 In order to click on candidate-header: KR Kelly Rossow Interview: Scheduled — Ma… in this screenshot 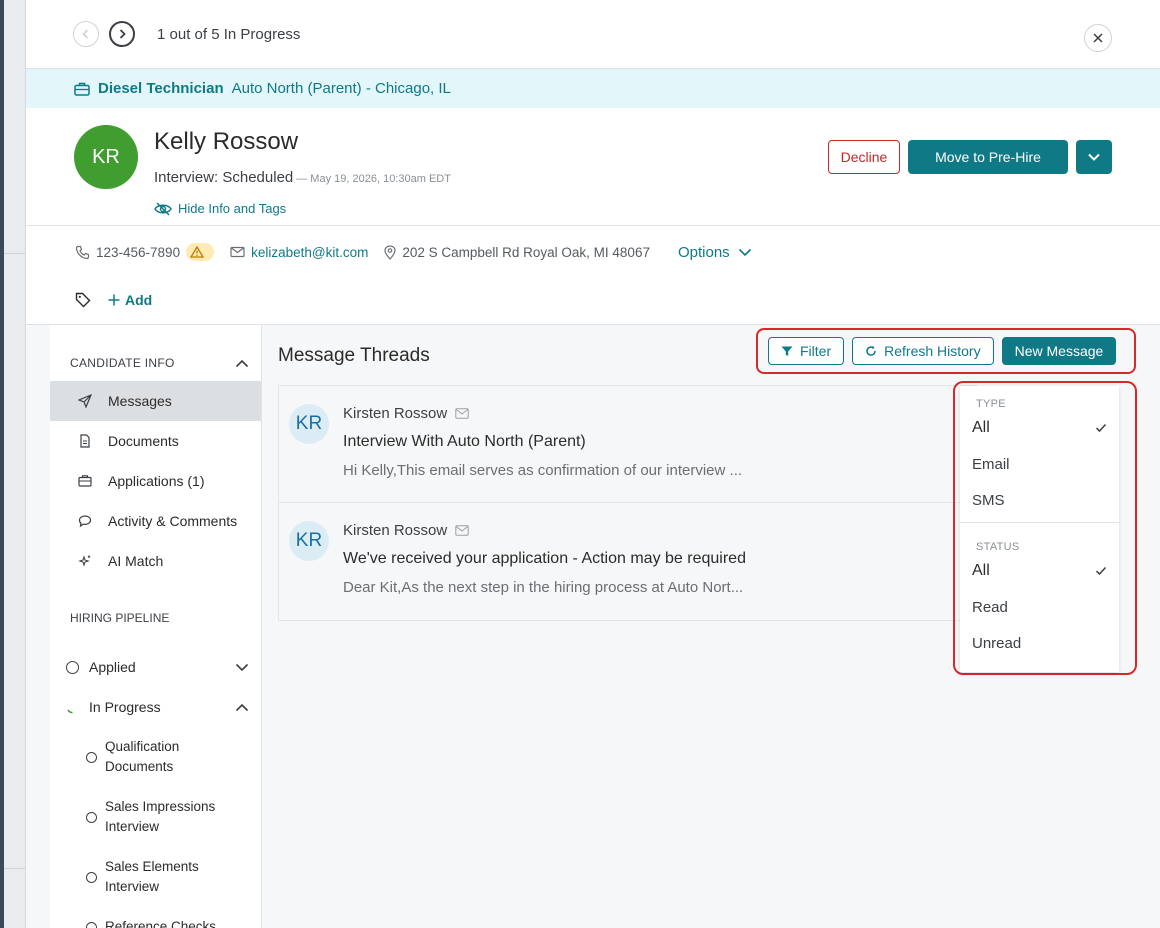, I will do `click(593, 167)`.